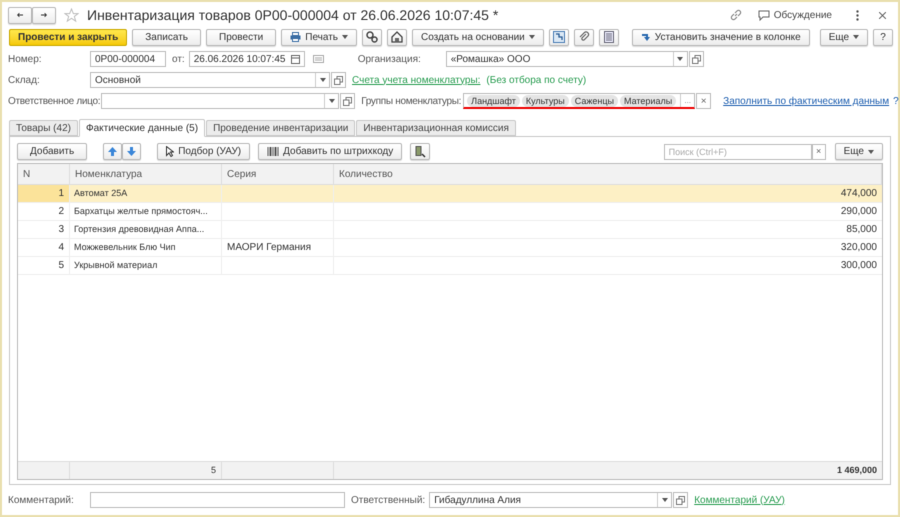  Describe the element at coordinates (295, 59) in the screenshot. I see `calendar-icon` at that location.